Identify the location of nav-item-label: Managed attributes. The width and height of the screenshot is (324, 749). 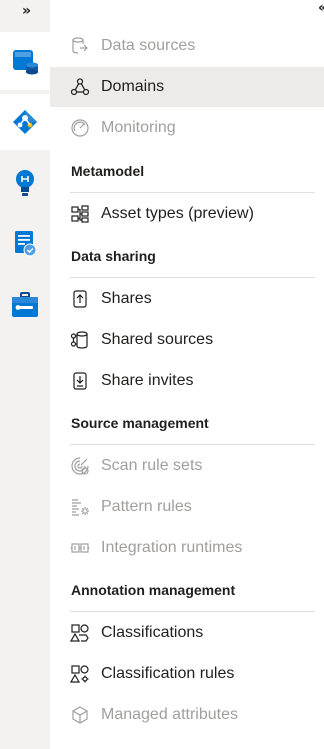
(169, 714).